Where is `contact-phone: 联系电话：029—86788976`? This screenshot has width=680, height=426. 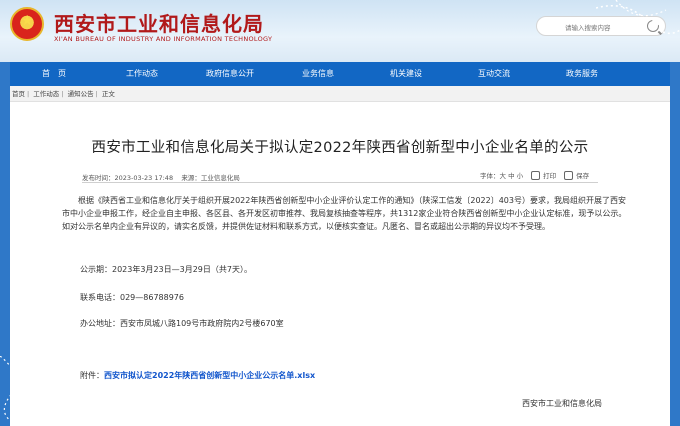 contact-phone: 联系电话：029—86788976 is located at coordinates (132, 297).